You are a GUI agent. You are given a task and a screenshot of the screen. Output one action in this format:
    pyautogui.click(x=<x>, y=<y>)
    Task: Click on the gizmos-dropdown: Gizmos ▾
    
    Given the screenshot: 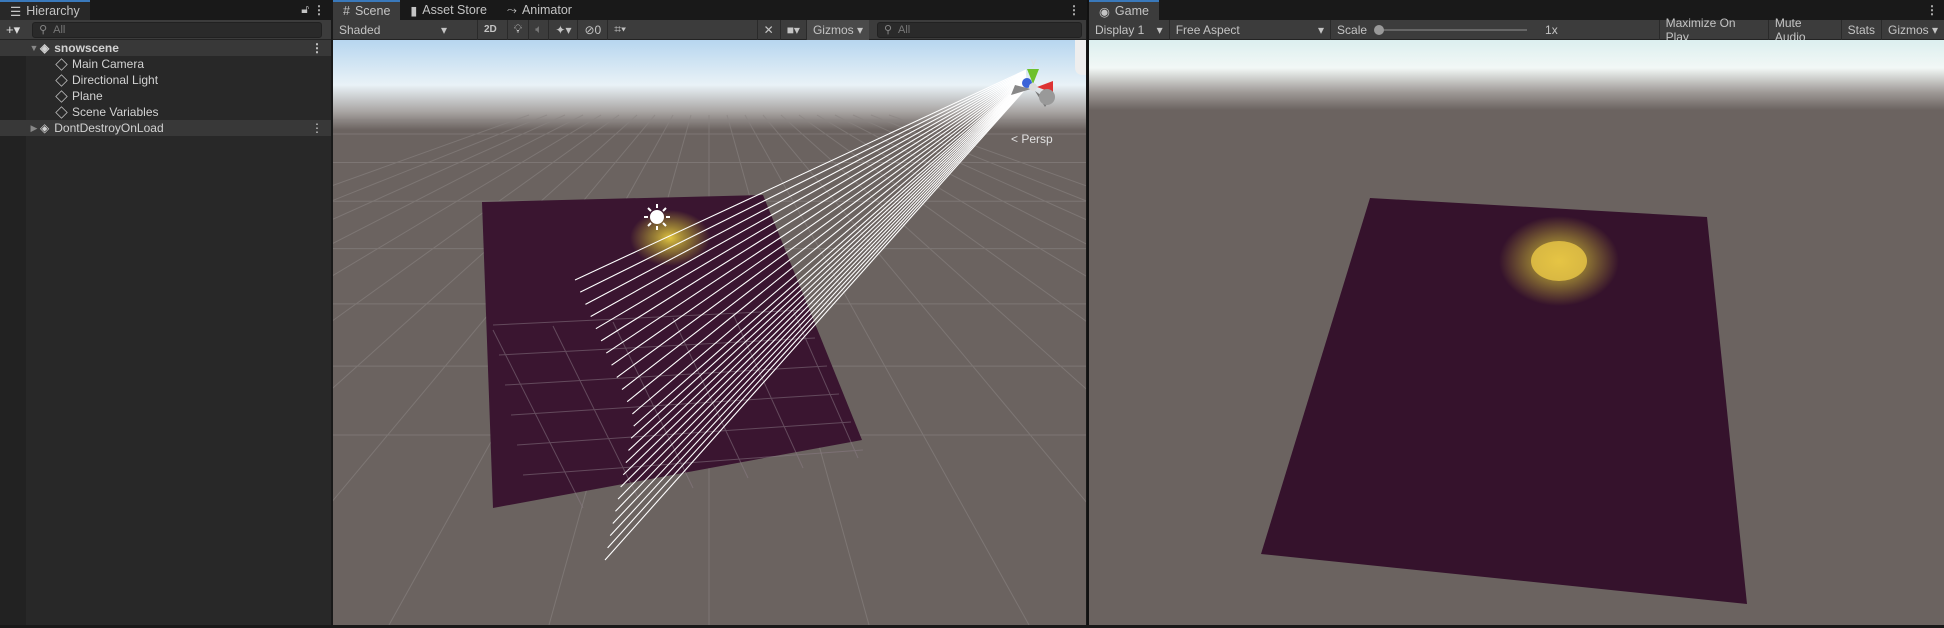 What is the action you would take?
    pyautogui.click(x=837, y=29)
    